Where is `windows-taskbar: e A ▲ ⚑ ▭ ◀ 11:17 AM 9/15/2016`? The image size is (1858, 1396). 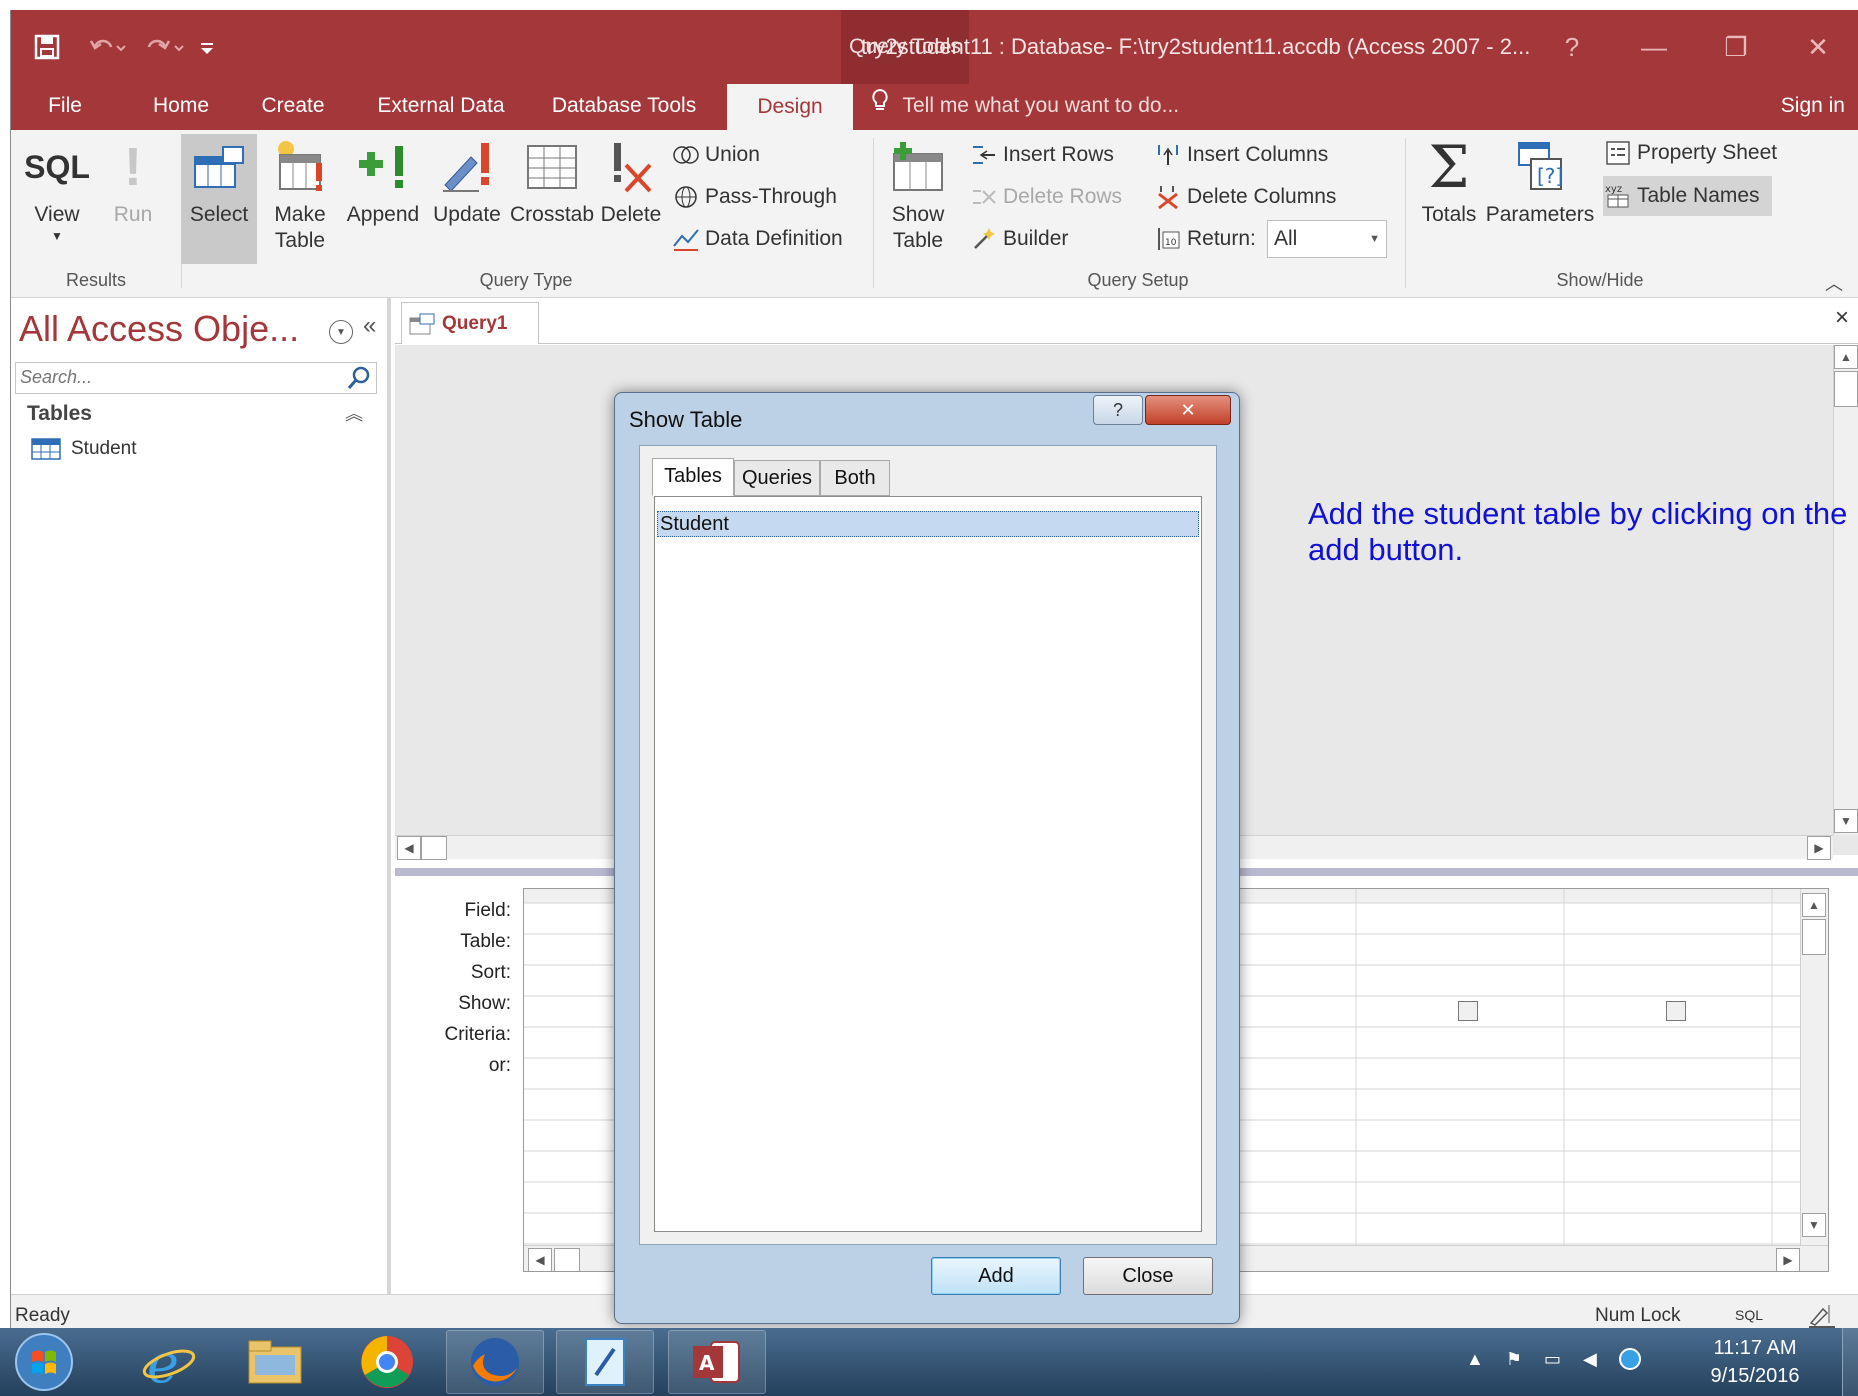 windows-taskbar: e A ▲ ⚑ ▭ ◀ 11:17 AM 9/15/2016 is located at coordinates (929, 1362).